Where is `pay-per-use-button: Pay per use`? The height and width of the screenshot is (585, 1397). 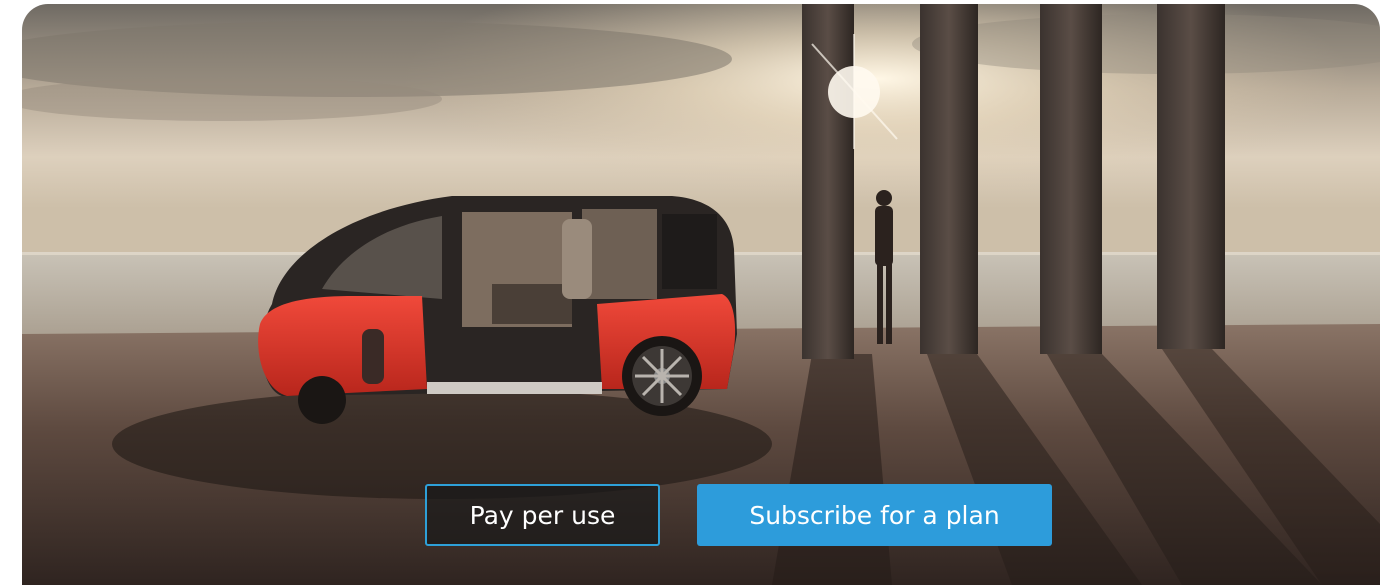
pay-per-use-button: Pay per use is located at coordinates (542, 515).